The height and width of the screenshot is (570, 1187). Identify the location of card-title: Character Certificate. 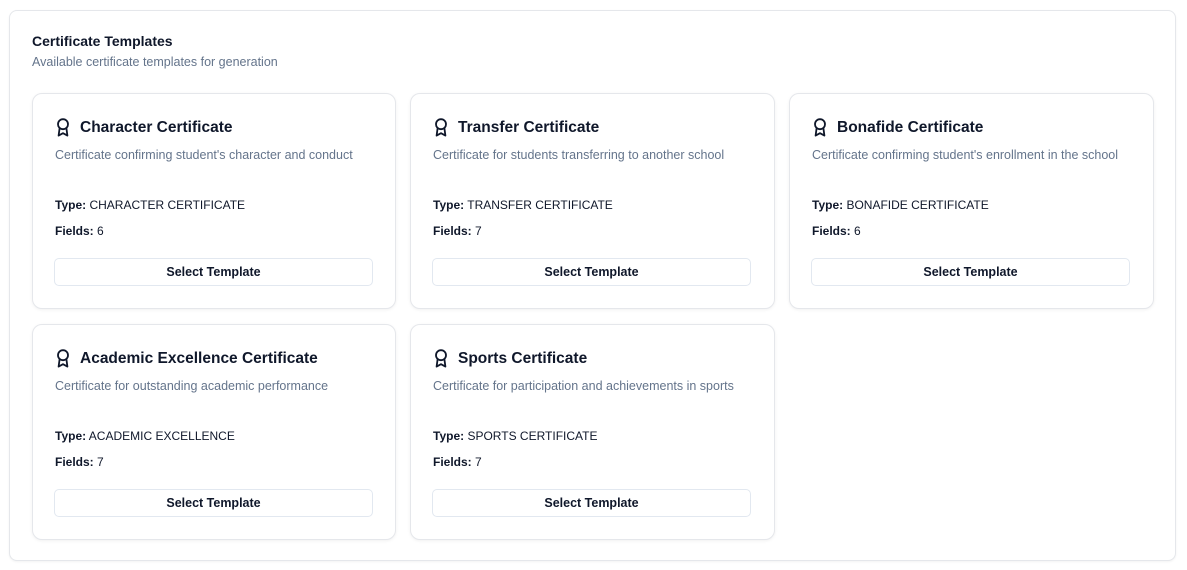
(156, 127).